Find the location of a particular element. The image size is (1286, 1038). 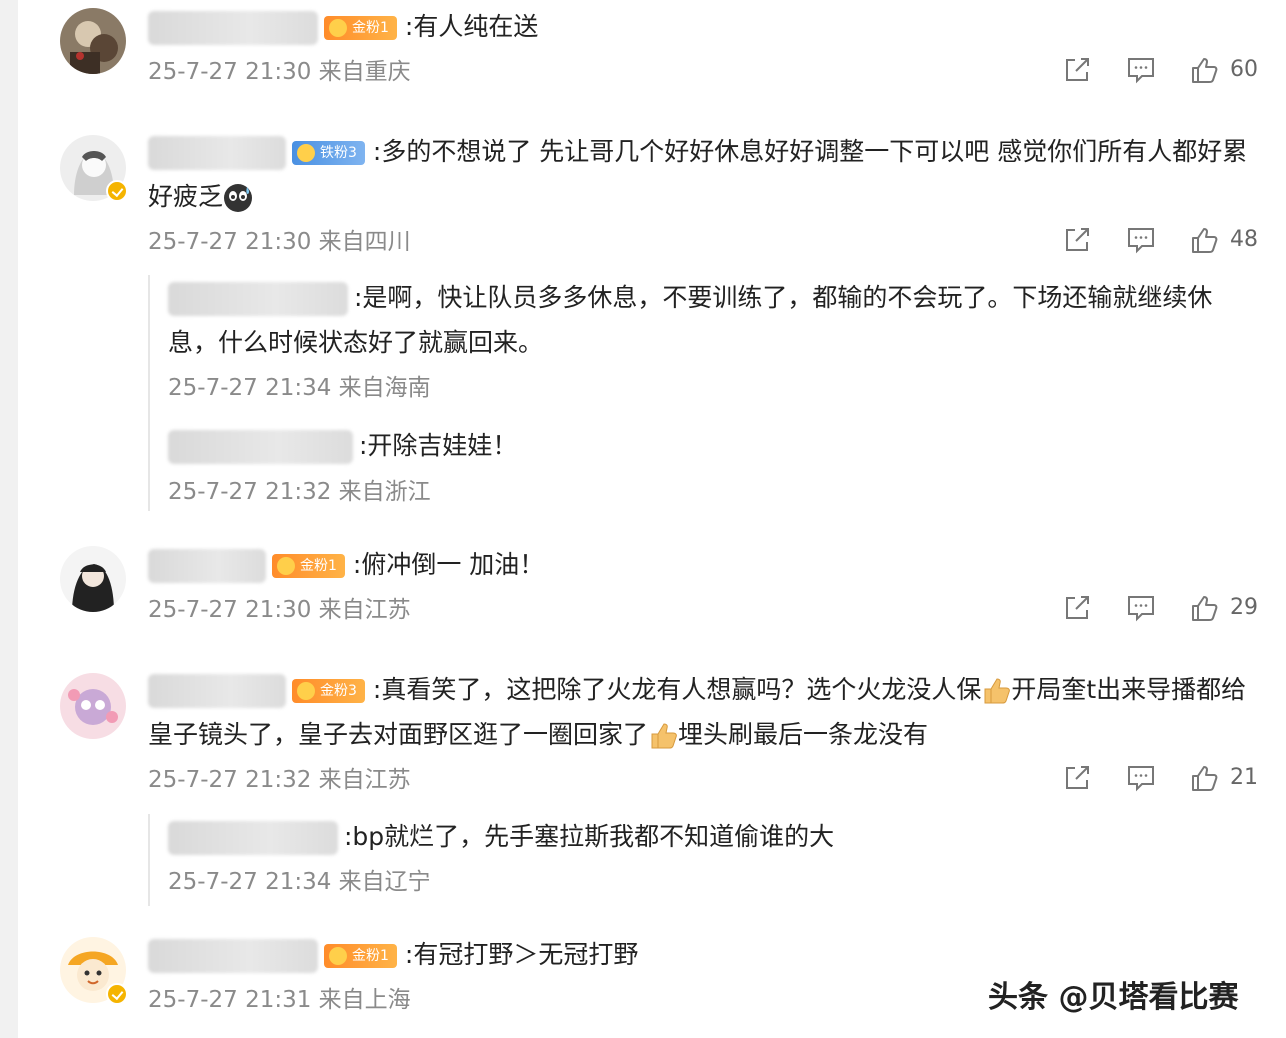

like-count: 29 is located at coordinates (1244, 607).